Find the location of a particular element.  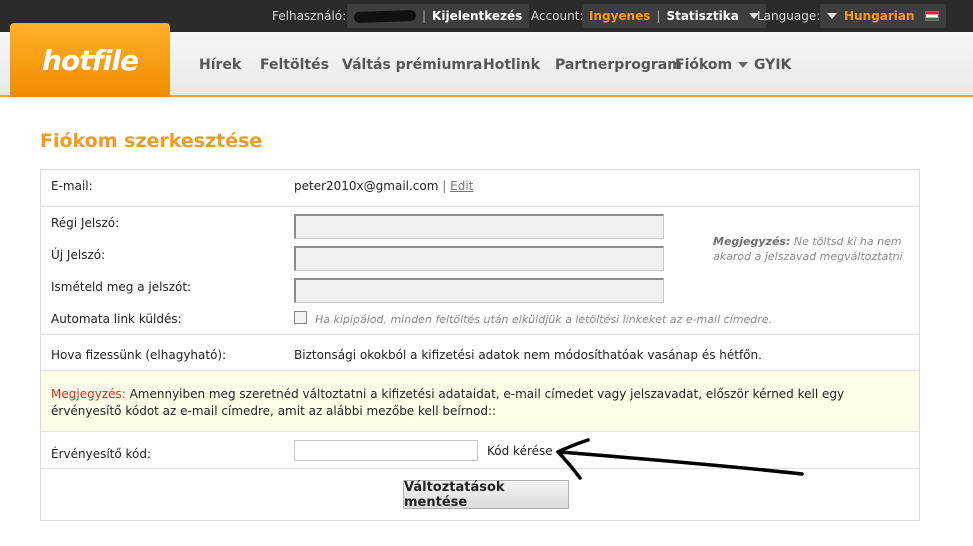

language-label: Language: is located at coordinates (789, 16).